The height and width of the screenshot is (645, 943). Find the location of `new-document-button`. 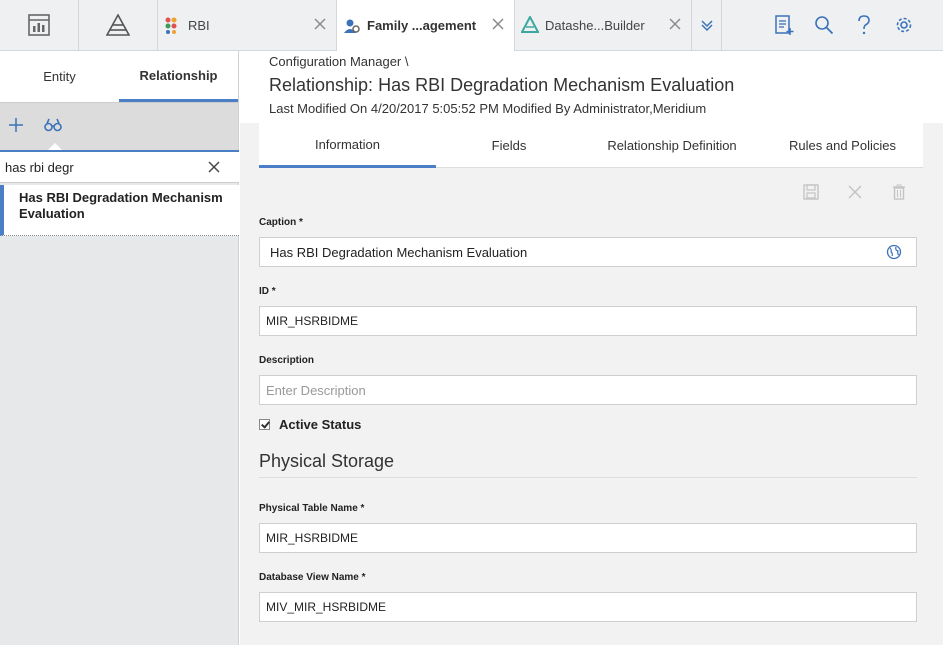

new-document-button is located at coordinates (784, 25).